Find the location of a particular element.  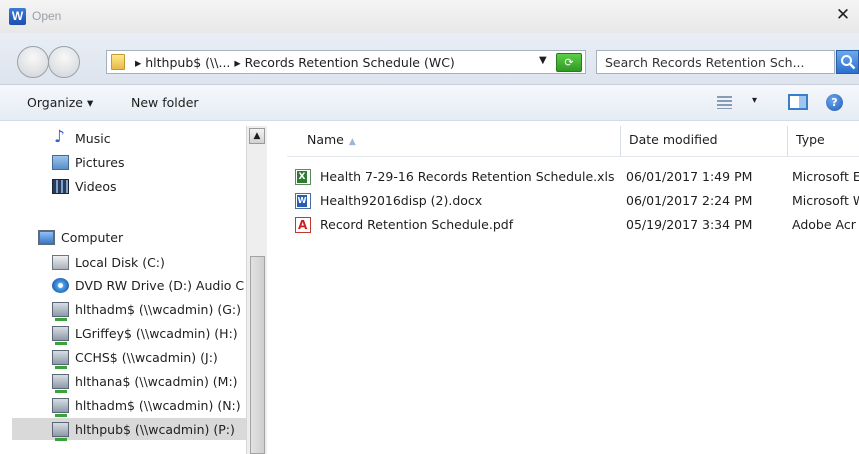

pictures-icon is located at coordinates (60, 162).